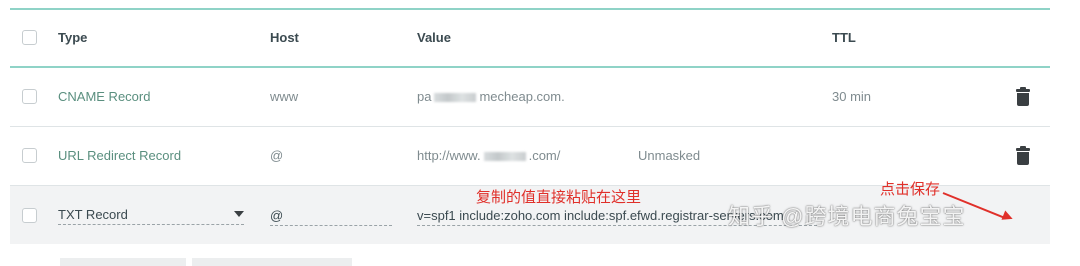  What do you see at coordinates (669, 155) in the screenshot?
I see `record-mask-status: Unmasked` at bounding box center [669, 155].